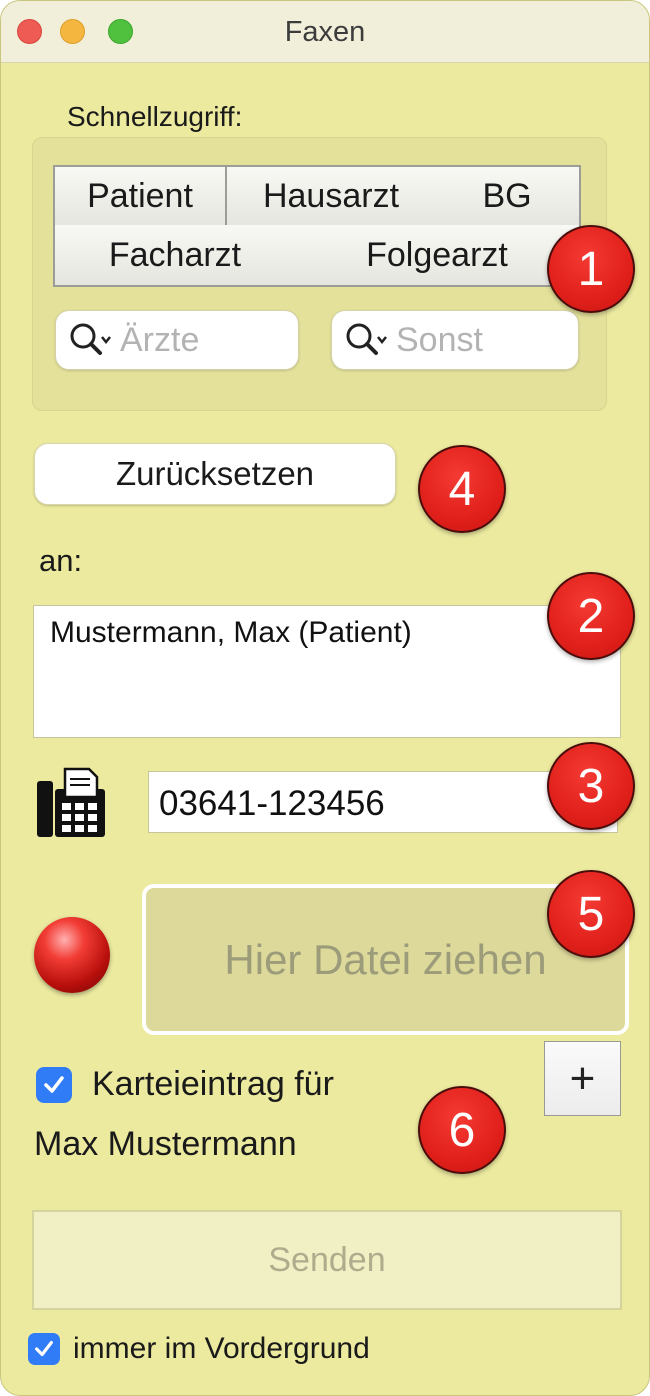 The height and width of the screenshot is (1396, 650). Describe the element at coordinates (591, 786) in the screenshot. I see `callout-badge-3: 3` at that location.